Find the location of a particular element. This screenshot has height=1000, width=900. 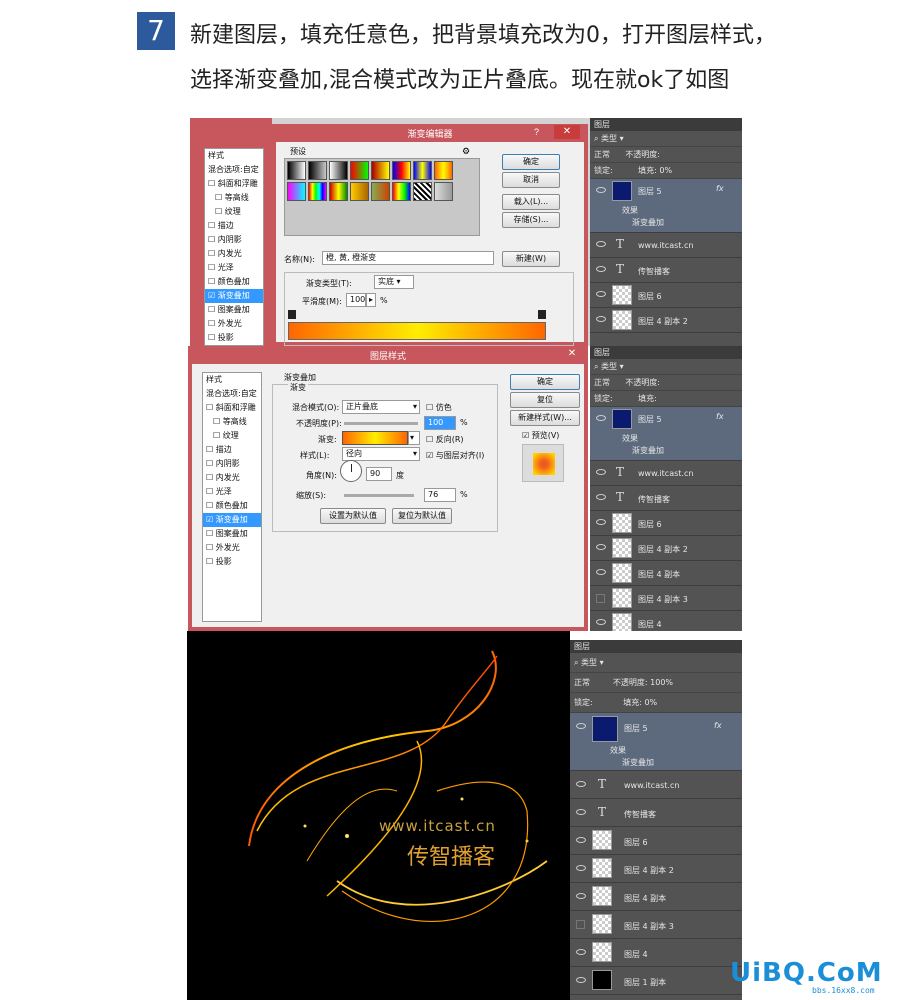

layer-row: 图层 4 is located at coordinates (666, 621).